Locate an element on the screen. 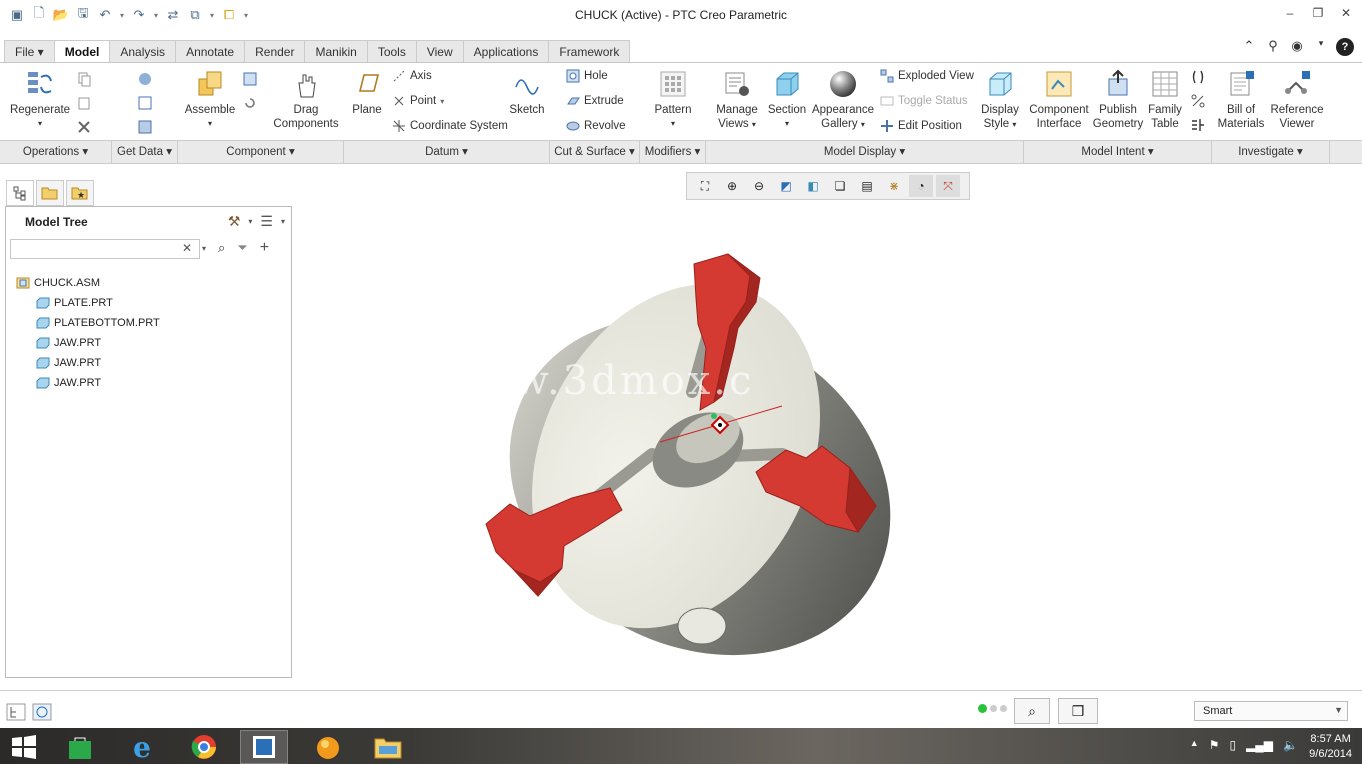 The image size is (1362, 764). paste-icon is located at coordinates (84, 103).